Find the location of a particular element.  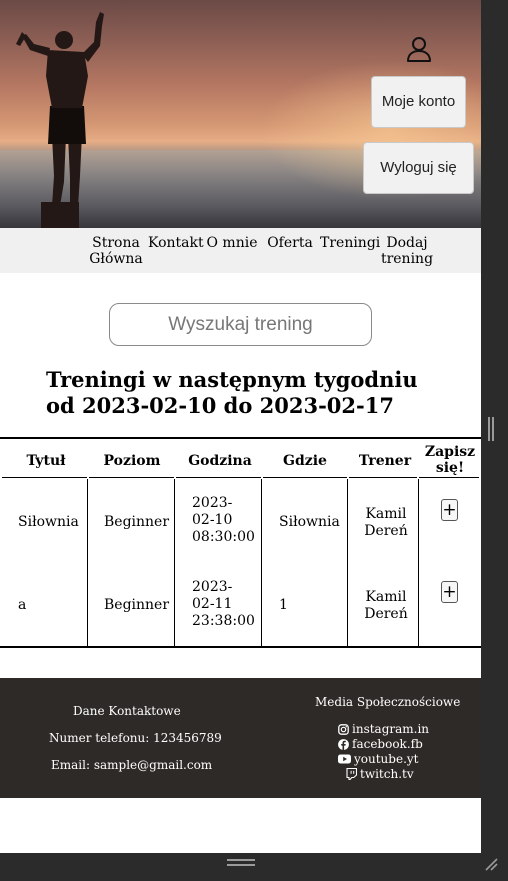

cell-where: Siłownia is located at coordinates (309, 522).